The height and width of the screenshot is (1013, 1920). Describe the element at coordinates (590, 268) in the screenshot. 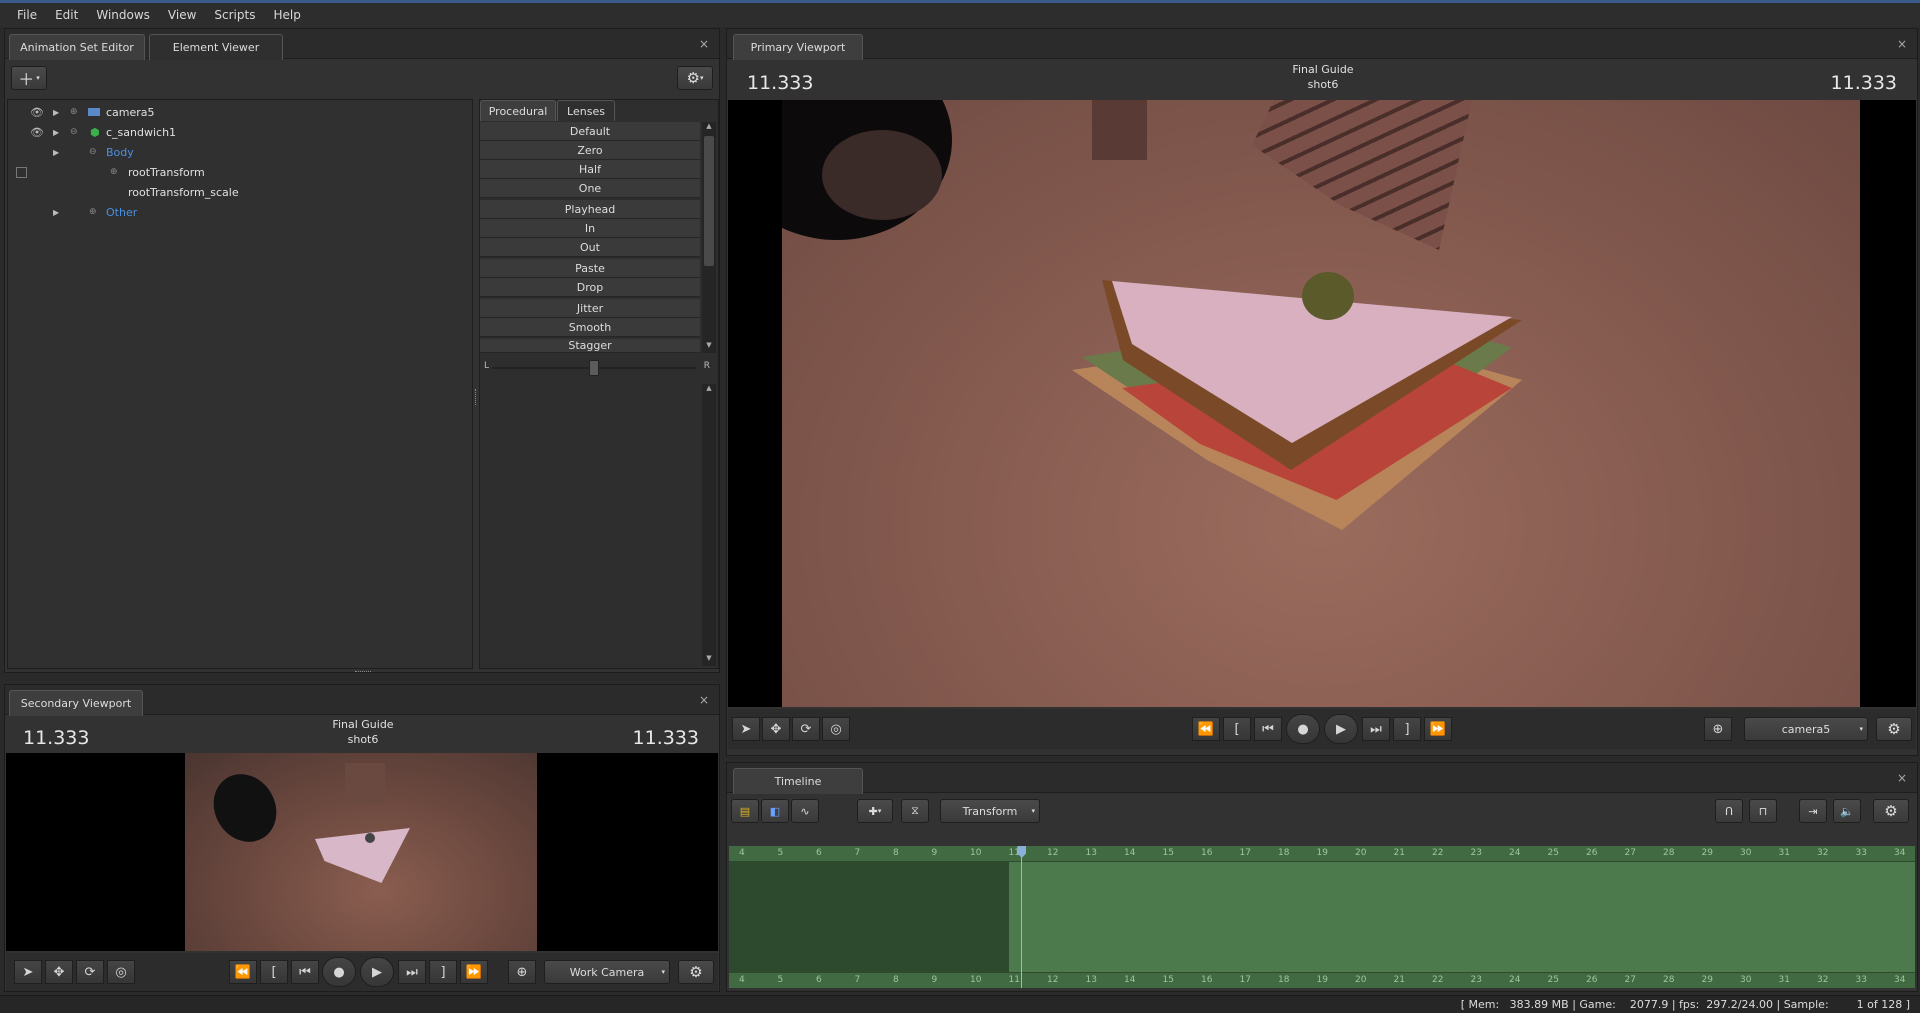

I see `proc-paste-button: Paste` at that location.